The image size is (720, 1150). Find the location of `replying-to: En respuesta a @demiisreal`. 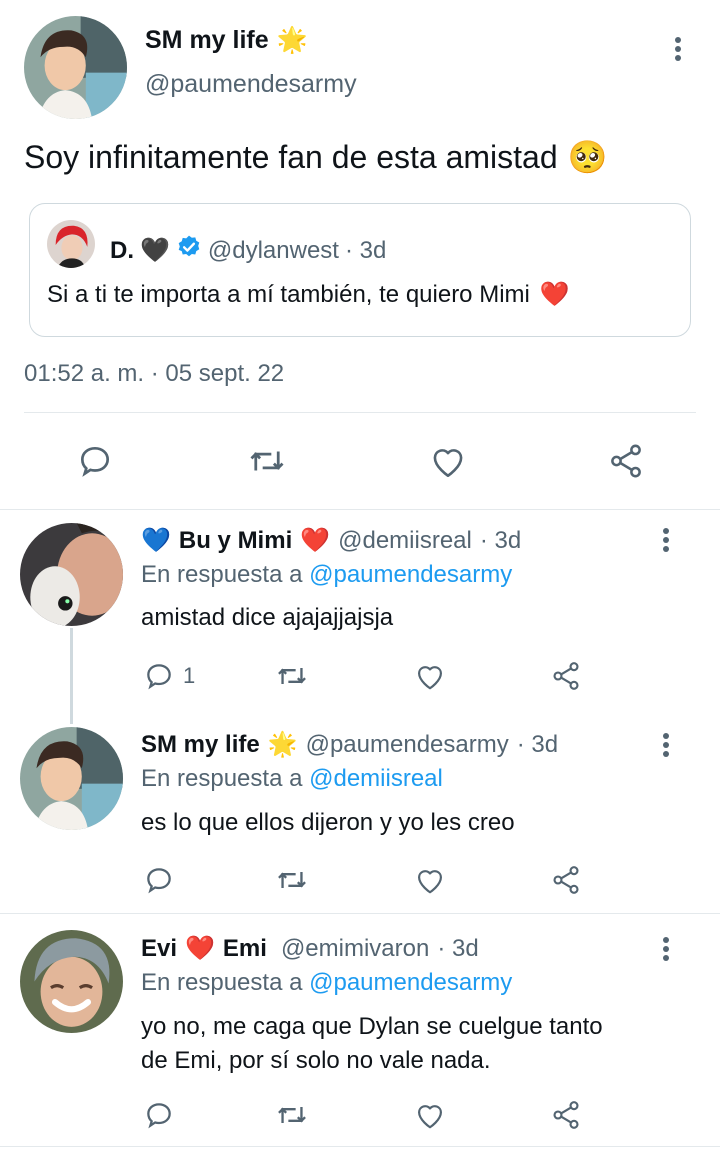

replying-to: En respuesta a @demiisreal is located at coordinates (292, 779).